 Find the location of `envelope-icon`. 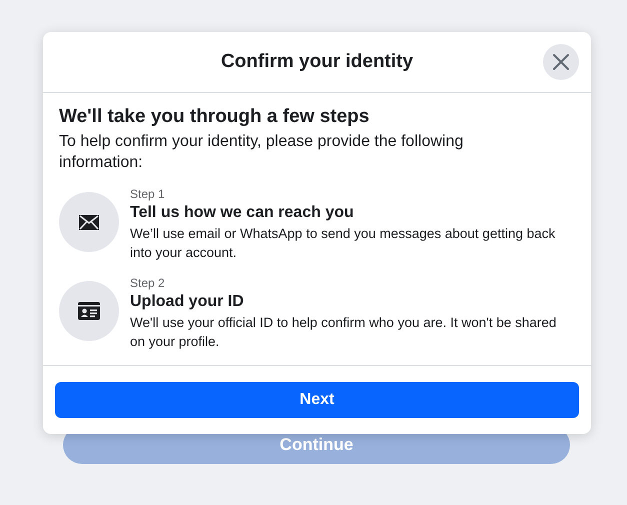

envelope-icon is located at coordinates (89, 222).